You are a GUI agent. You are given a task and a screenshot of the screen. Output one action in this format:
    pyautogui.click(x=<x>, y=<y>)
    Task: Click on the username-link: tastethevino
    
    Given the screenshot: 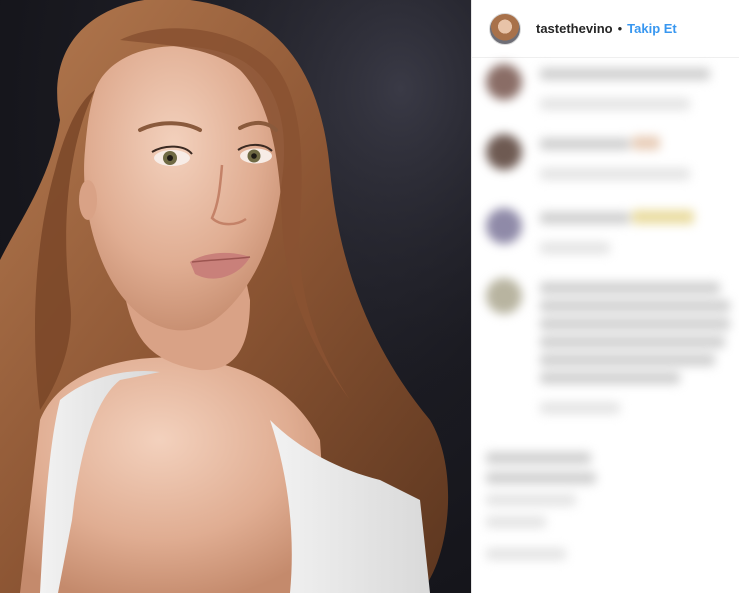 What is the action you would take?
    pyautogui.click(x=574, y=28)
    